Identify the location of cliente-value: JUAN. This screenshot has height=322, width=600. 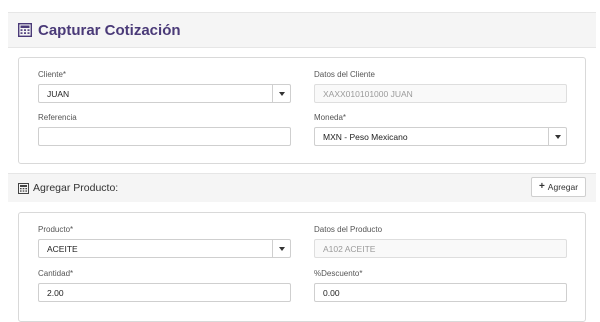
(58, 93).